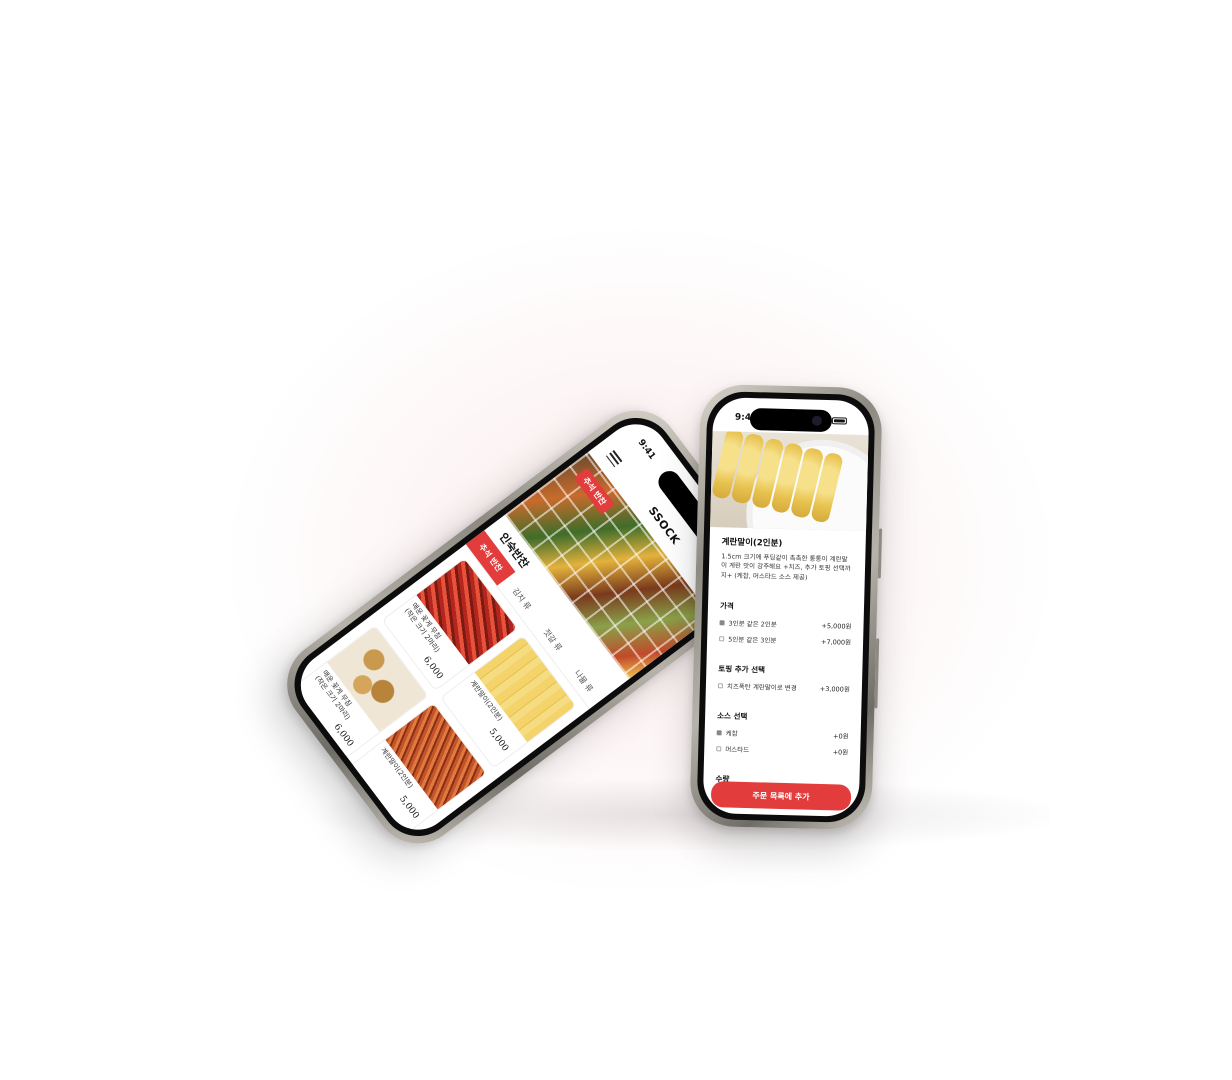 The image size is (1232, 1080). I want to click on option-price: +5,000원, so click(836, 626).